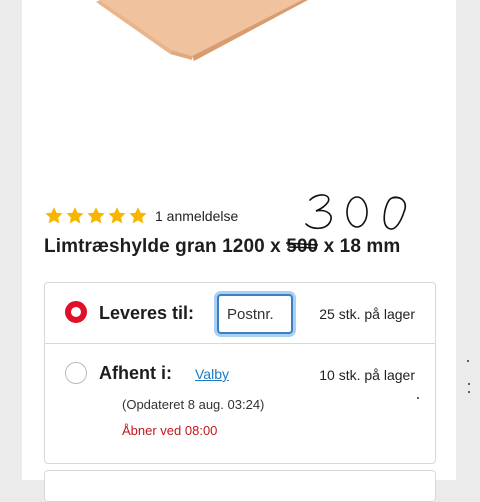 The width and height of the screenshot is (480, 502). What do you see at coordinates (240, 343) in the screenshot?
I see `divider` at bounding box center [240, 343].